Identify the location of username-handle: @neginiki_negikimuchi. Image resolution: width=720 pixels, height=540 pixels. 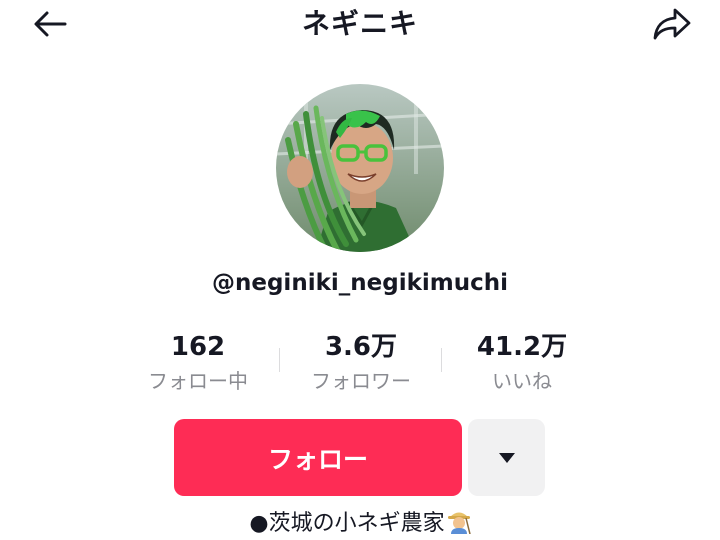
(360, 283).